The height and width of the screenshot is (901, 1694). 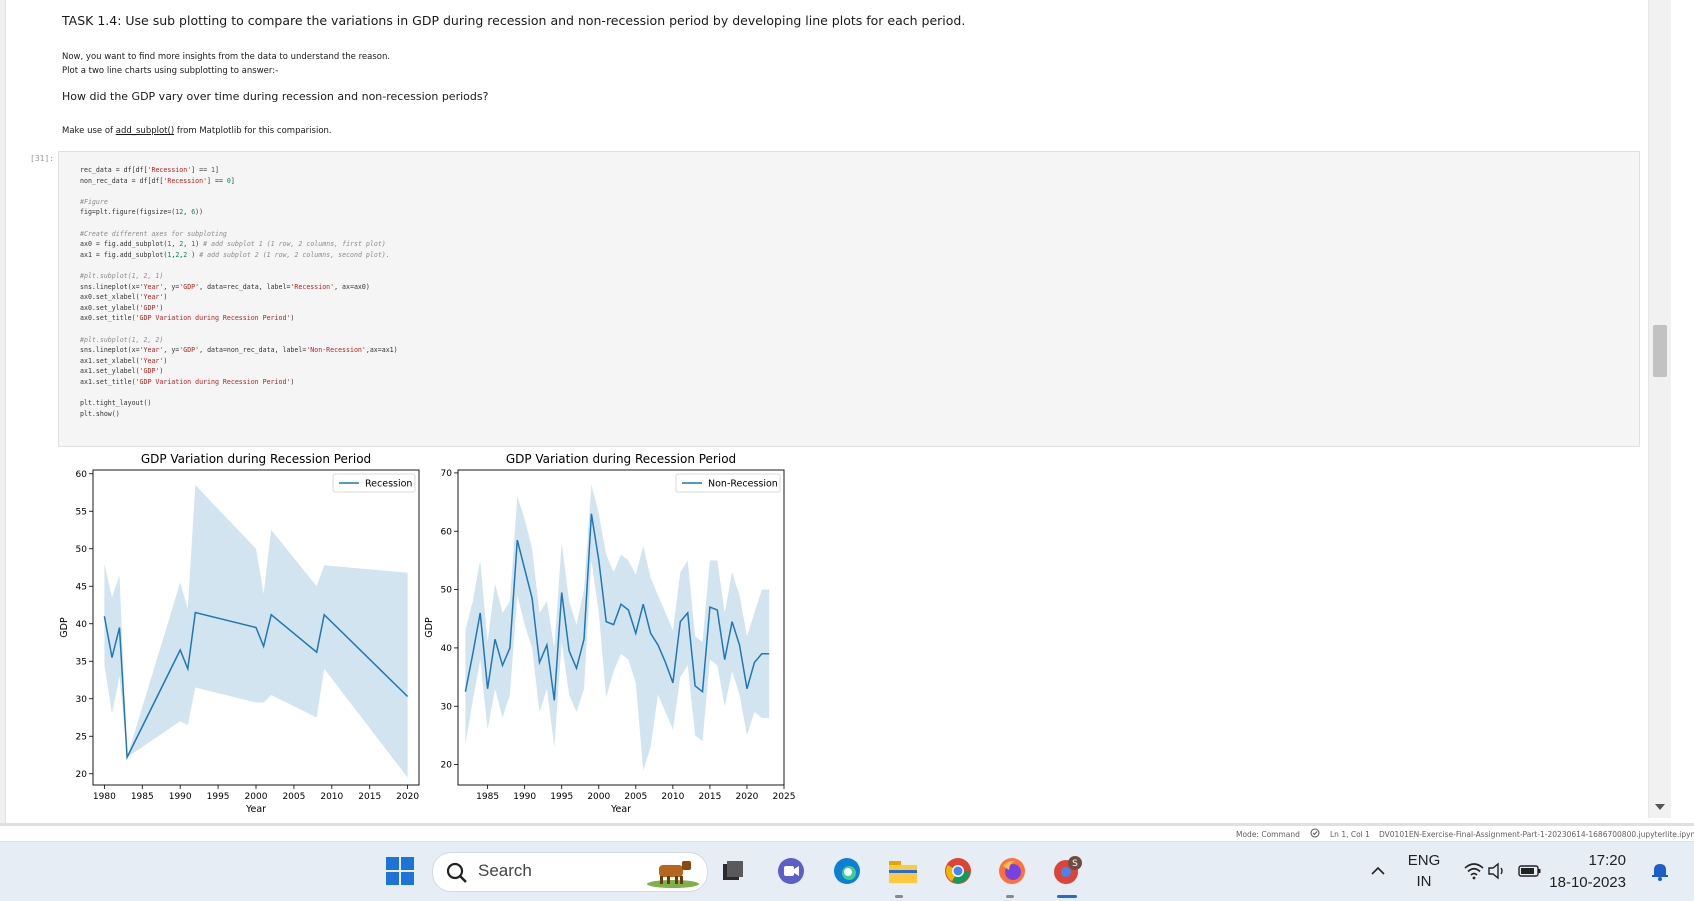 What do you see at coordinates (457, 875) in the screenshot?
I see `search-icon` at bounding box center [457, 875].